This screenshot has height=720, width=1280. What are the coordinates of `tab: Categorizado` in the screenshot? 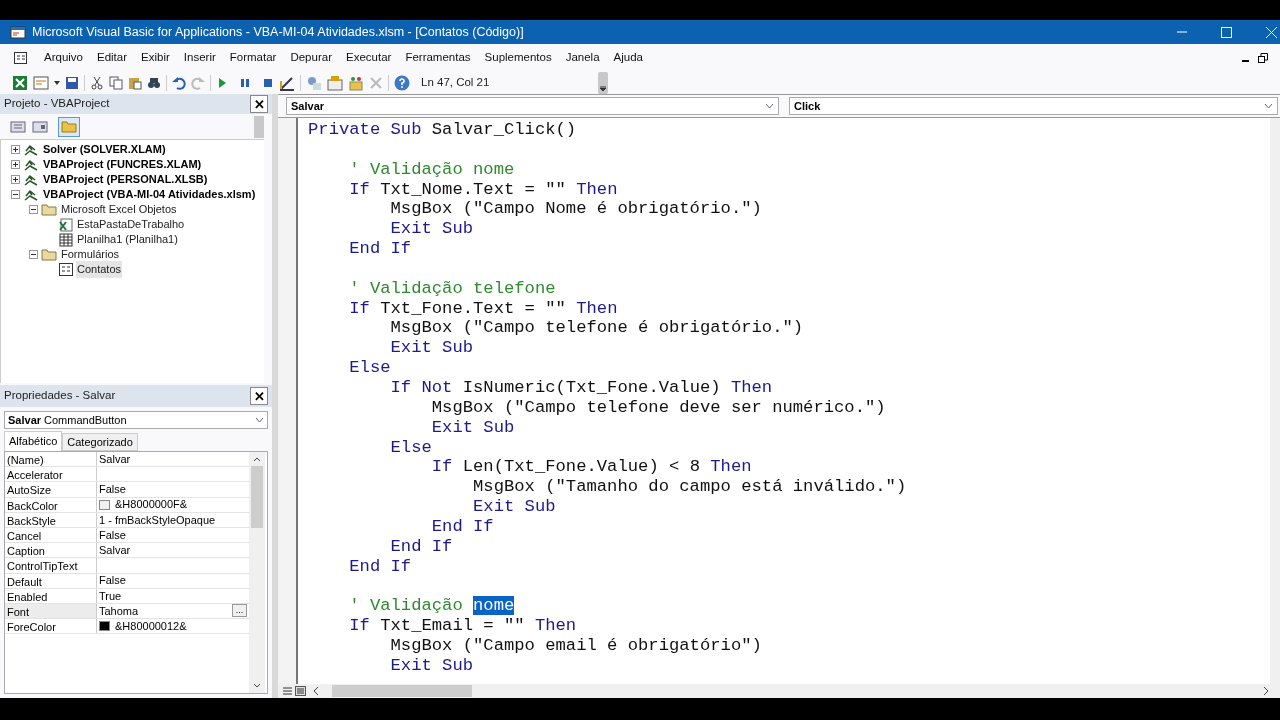 It's located at (100, 442).